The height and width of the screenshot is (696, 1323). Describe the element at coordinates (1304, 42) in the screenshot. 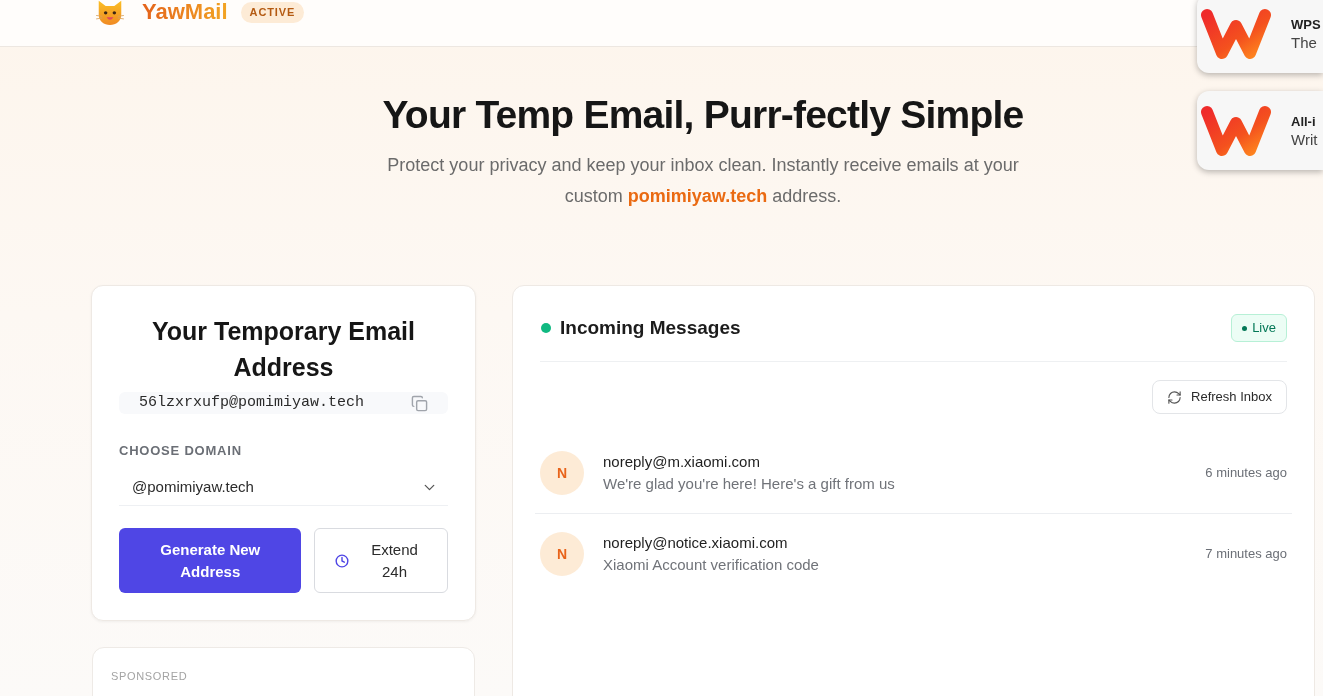

I see `notification-text: The` at that location.